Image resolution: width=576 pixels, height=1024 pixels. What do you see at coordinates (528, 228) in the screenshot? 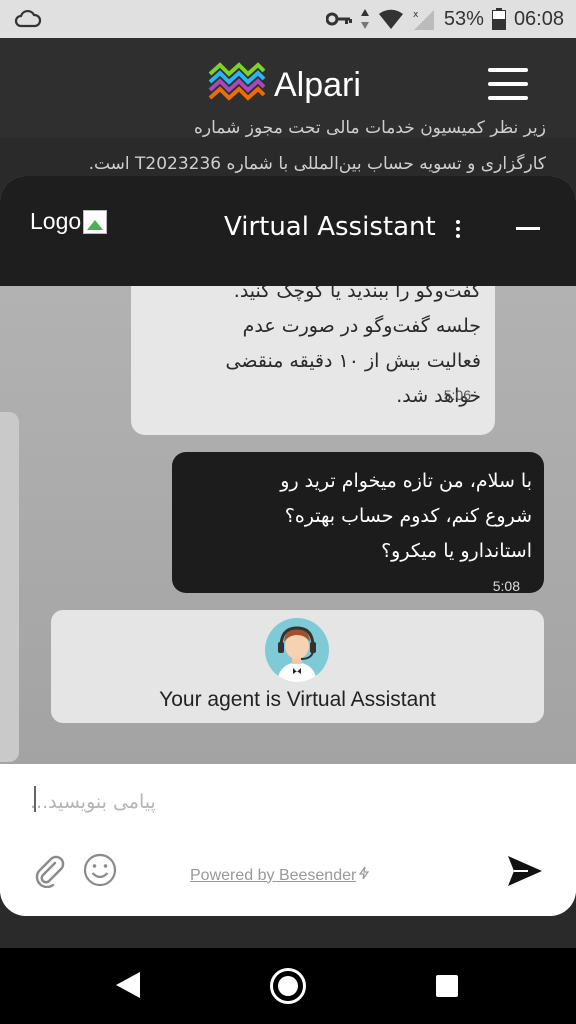
I see `minimize-icon` at bounding box center [528, 228].